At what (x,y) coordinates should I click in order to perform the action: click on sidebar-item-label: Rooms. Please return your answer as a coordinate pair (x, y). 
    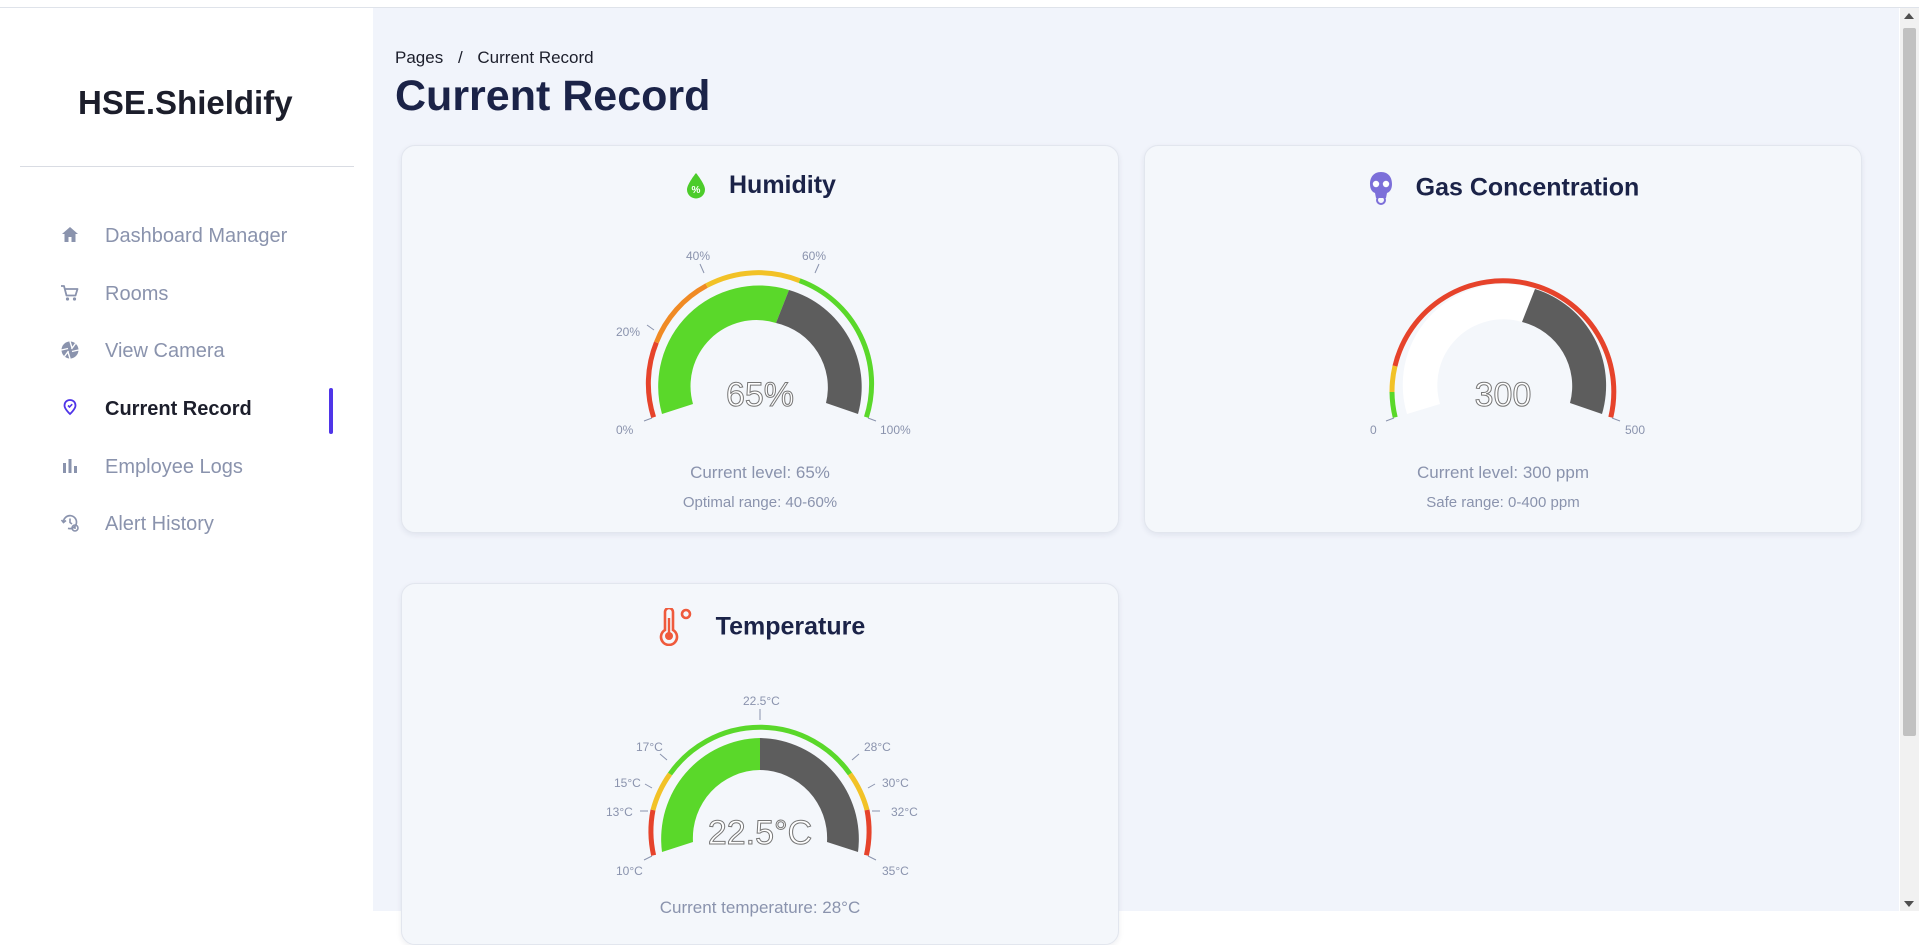
    Looking at the image, I should click on (137, 294).